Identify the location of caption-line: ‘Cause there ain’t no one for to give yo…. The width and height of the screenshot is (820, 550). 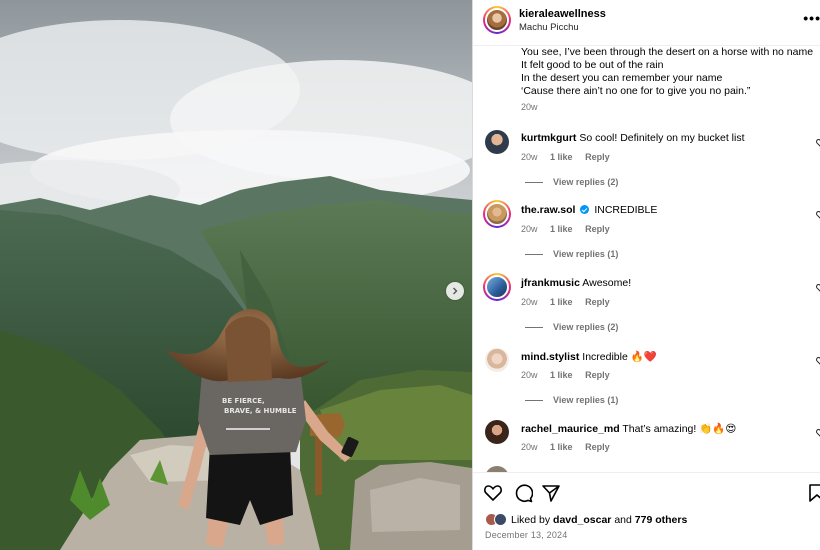
(636, 91).